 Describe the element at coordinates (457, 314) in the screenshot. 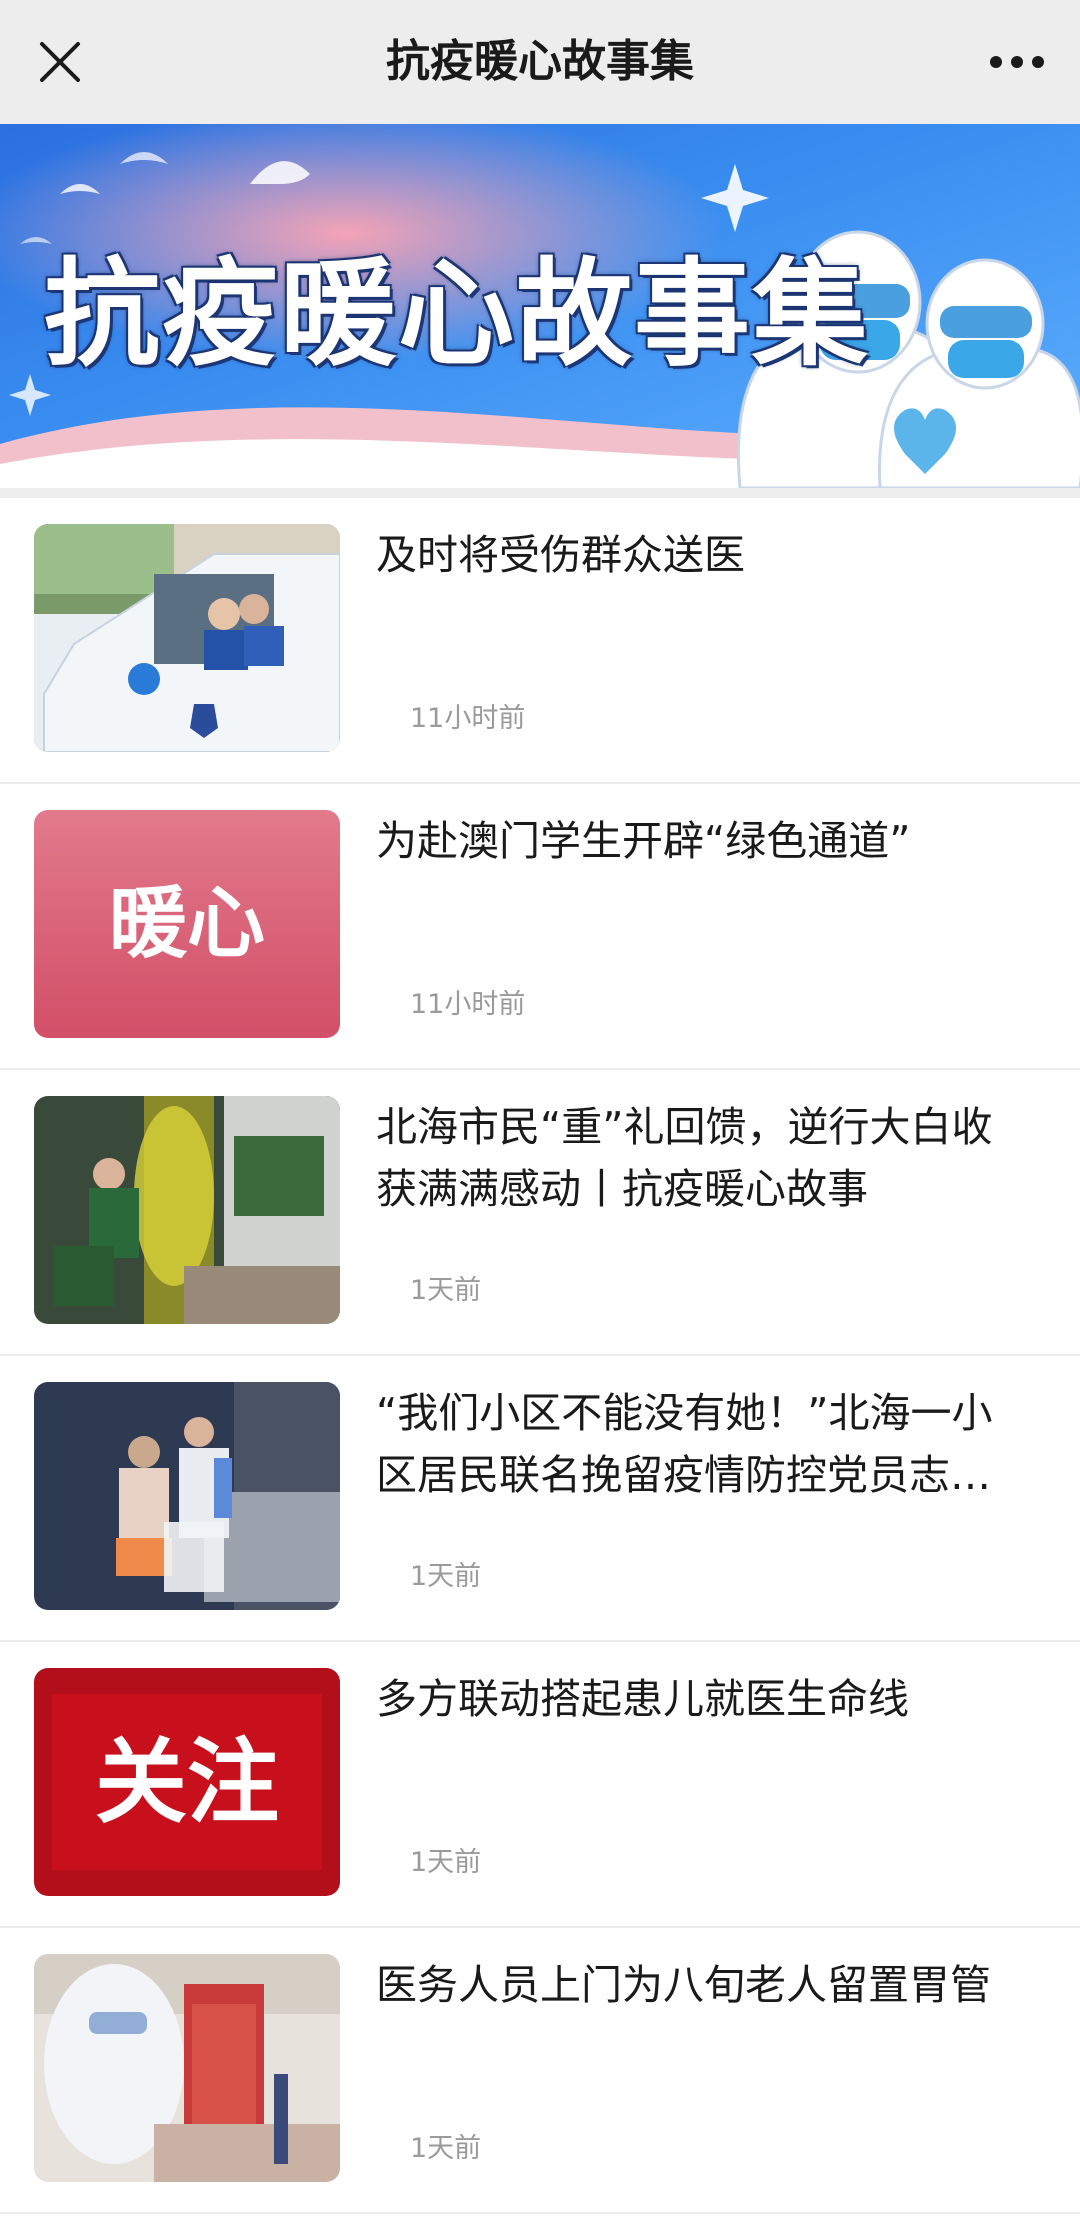

I see `banner-title: 抗疫暖心故事集` at that location.